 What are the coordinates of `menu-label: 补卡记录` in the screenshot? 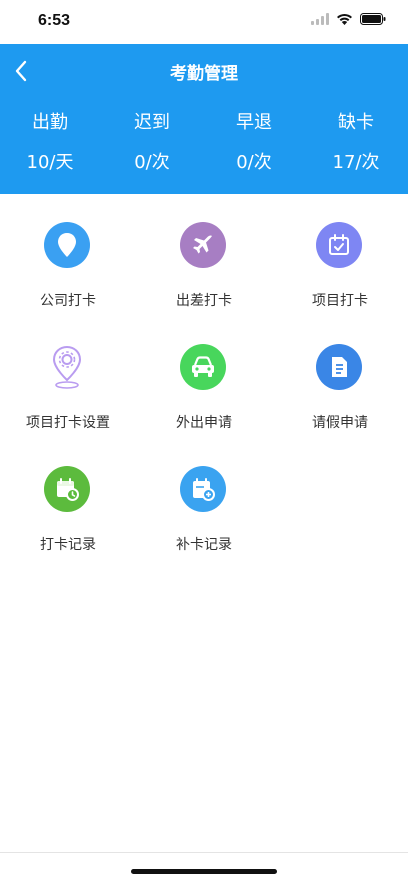 It's located at (204, 545).